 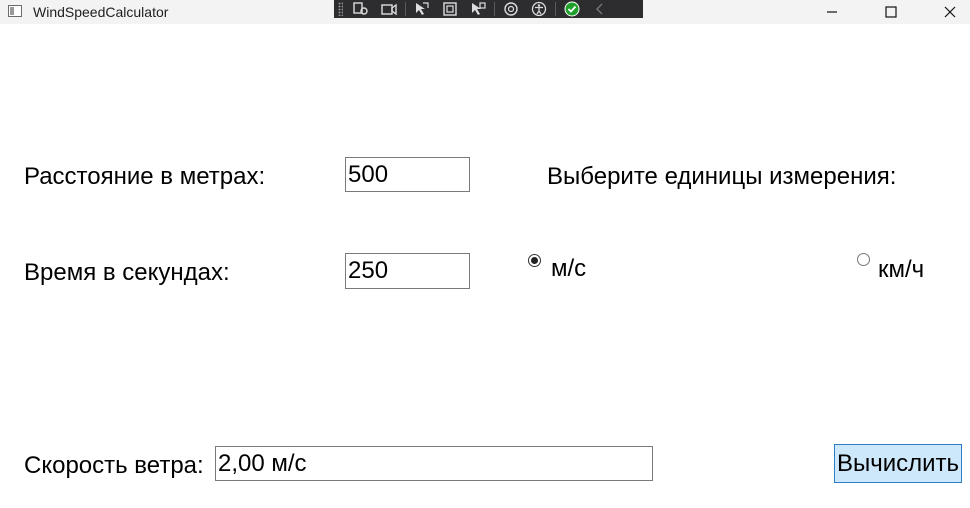 I want to click on select-element-icon, so click(x=422, y=9).